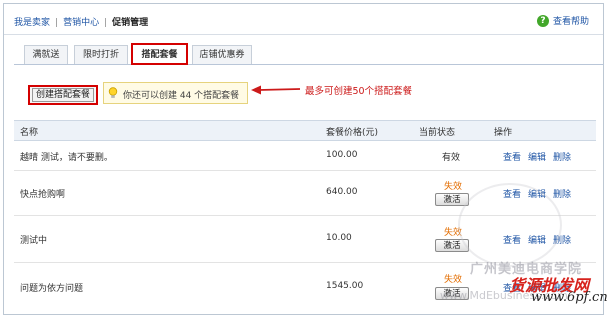 The image size is (608, 318). I want to click on create-combo-button: 创建搭配套餐, so click(63, 95).